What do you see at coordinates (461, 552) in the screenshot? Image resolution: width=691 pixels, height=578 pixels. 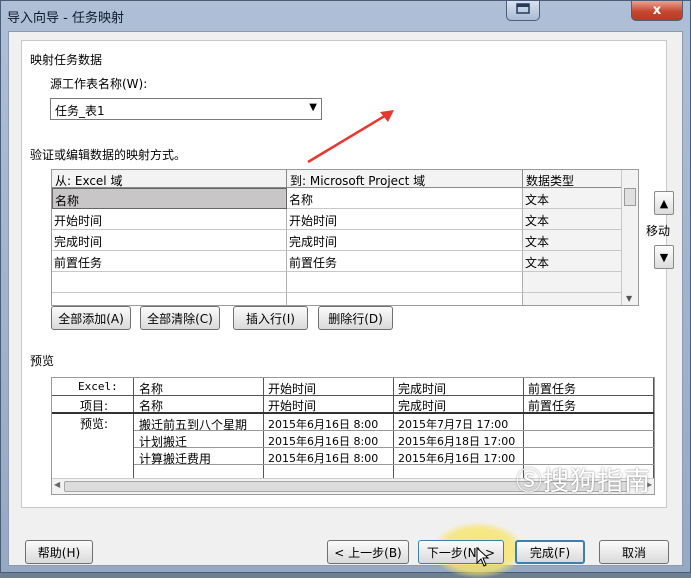 I see `next-button: 下一步(N) >` at bounding box center [461, 552].